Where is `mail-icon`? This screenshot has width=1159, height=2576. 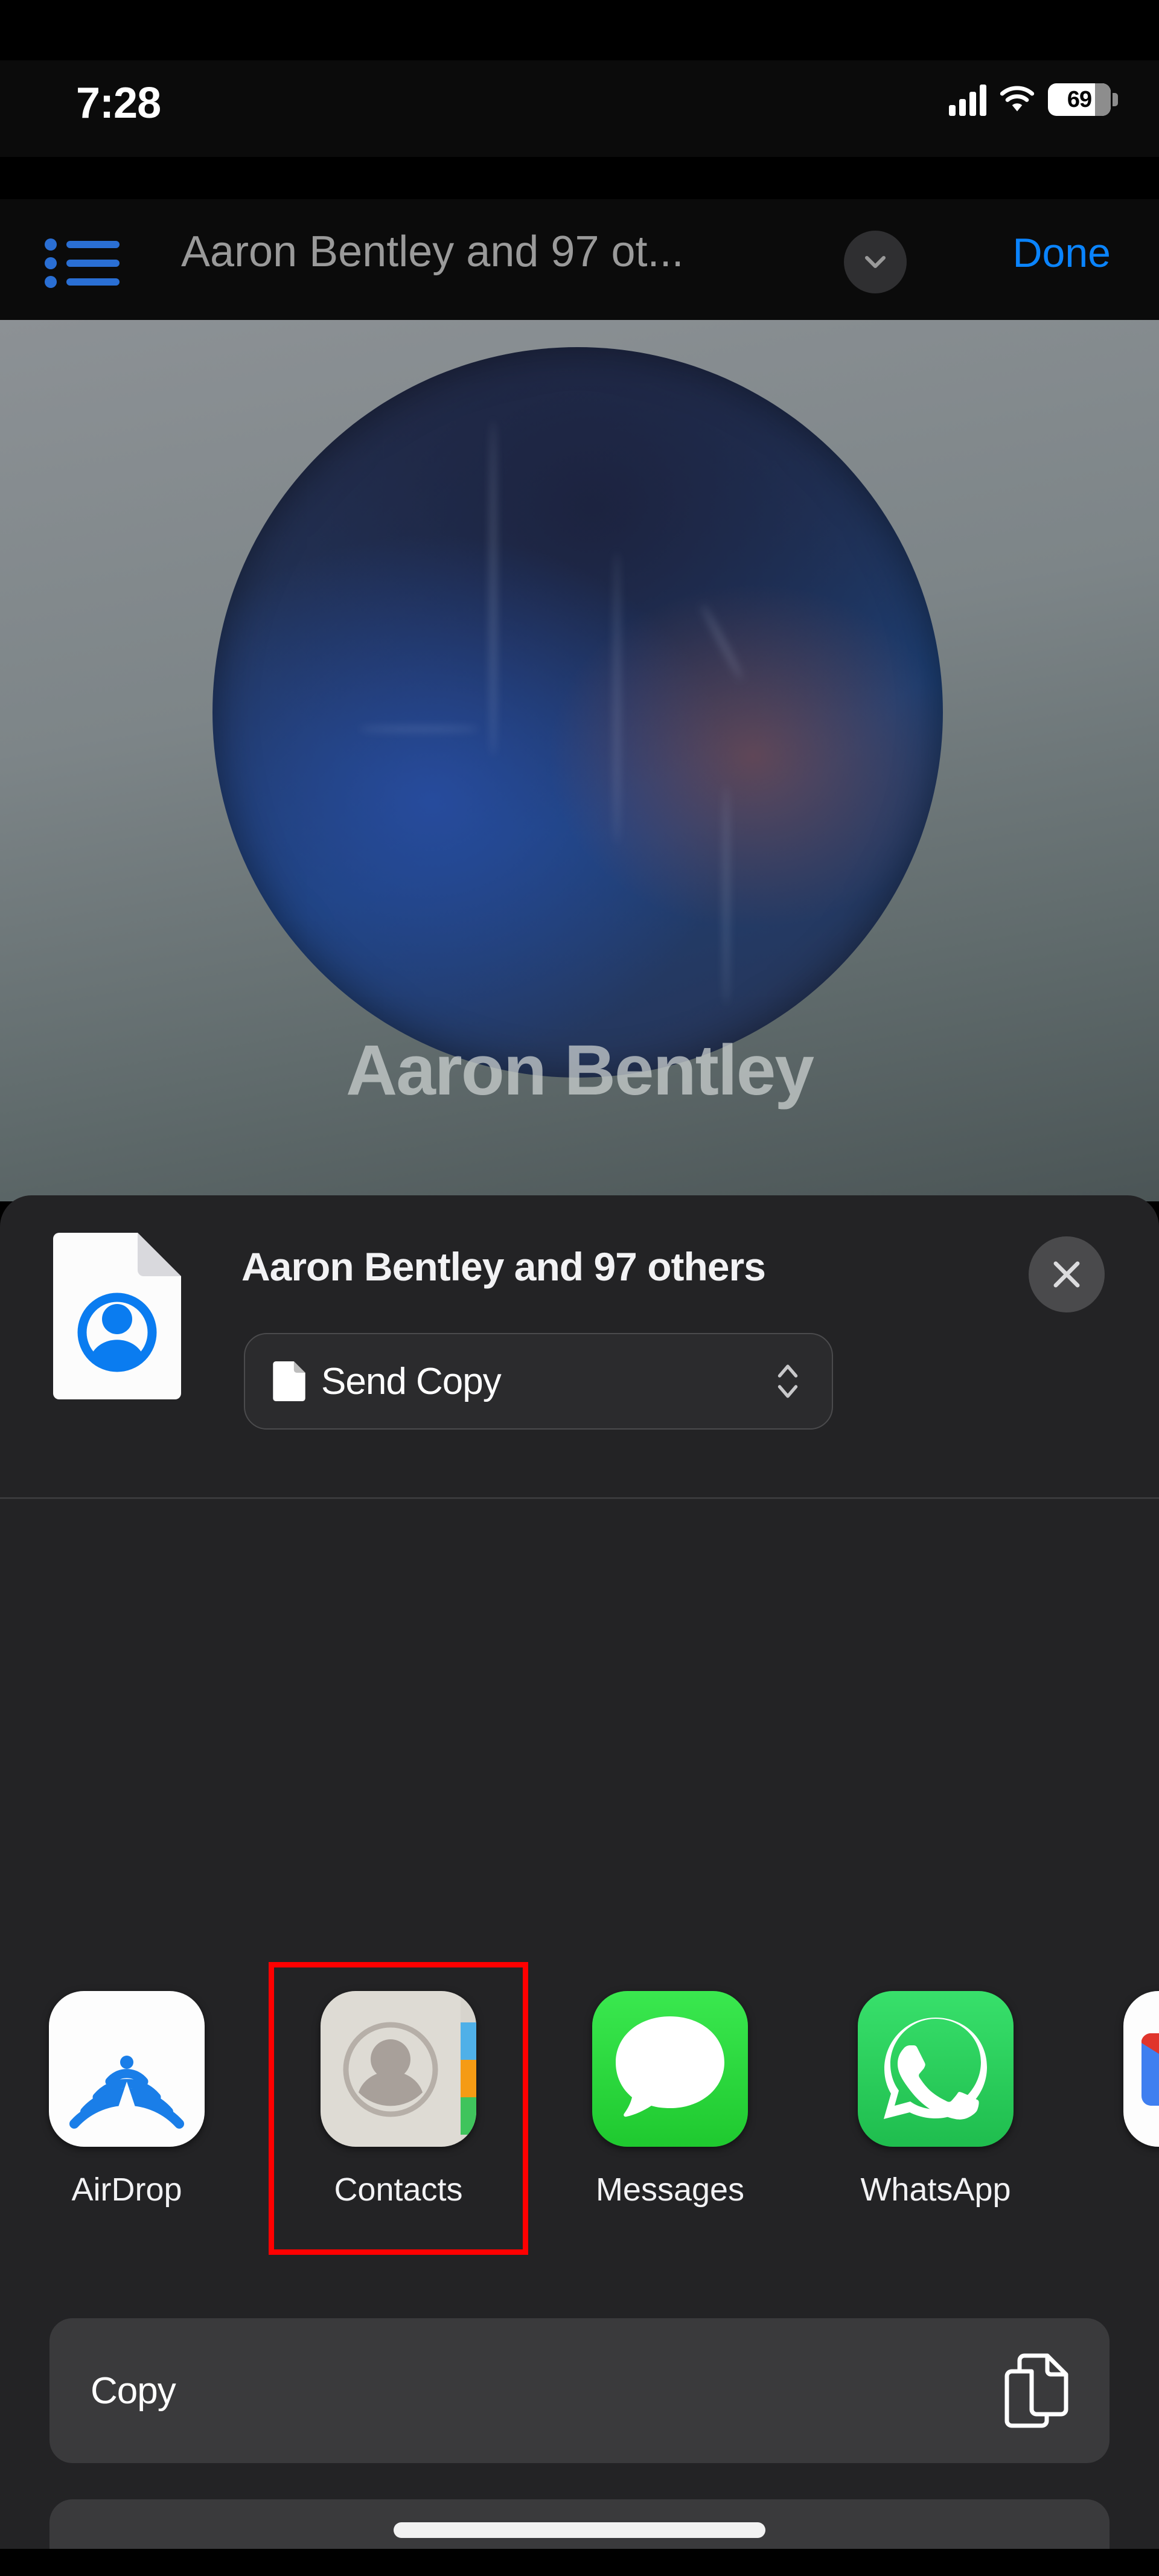 mail-icon is located at coordinates (1141, 2069).